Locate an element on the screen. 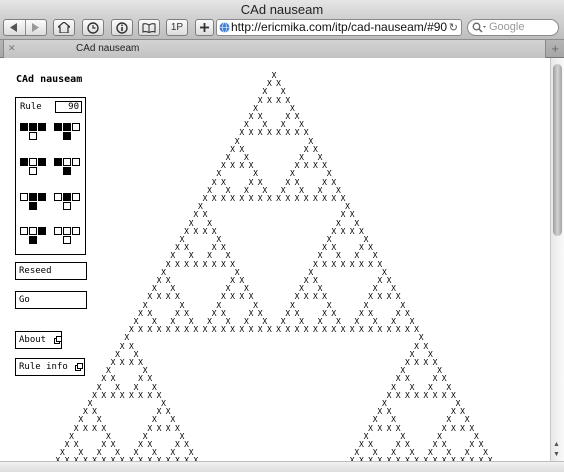  add-bookmark-button is located at coordinates (204, 27).